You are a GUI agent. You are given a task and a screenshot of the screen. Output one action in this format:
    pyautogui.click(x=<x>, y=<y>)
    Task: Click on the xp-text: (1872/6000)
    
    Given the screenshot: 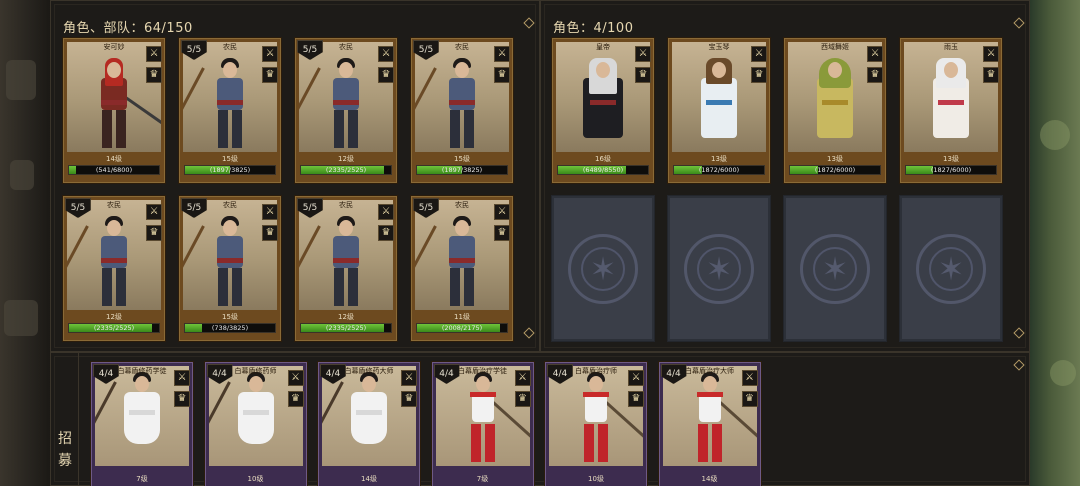 What is the action you would take?
    pyautogui.click(x=835, y=170)
    